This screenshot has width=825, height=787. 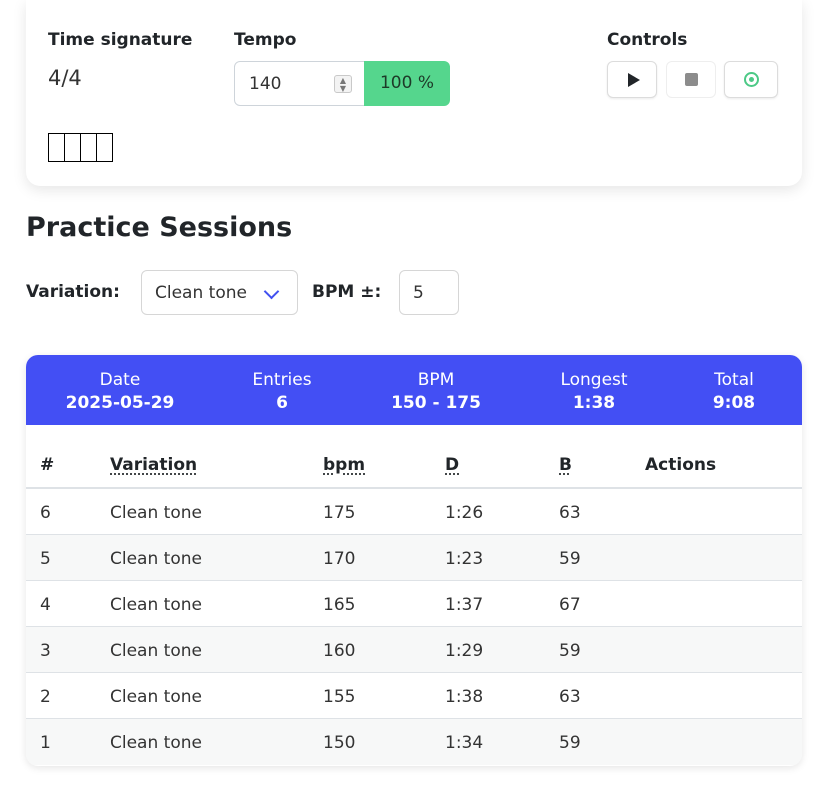 I want to click on chevron-down-icon, so click(x=271, y=291).